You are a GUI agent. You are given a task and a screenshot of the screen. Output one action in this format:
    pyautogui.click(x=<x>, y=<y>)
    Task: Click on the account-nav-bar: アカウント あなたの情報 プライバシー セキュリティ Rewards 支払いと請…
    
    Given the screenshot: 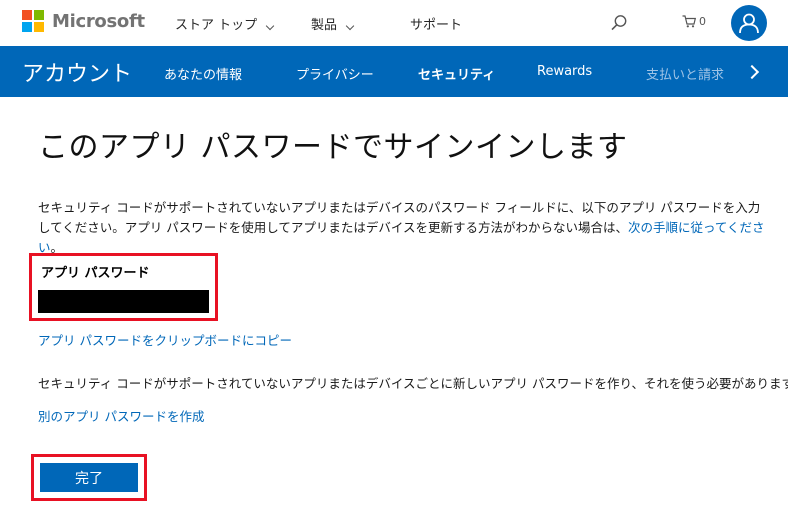 What is the action you would take?
    pyautogui.click(x=394, y=71)
    